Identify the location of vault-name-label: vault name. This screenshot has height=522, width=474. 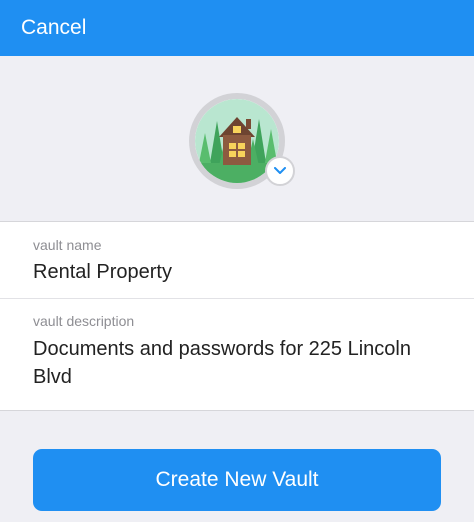
(67, 245).